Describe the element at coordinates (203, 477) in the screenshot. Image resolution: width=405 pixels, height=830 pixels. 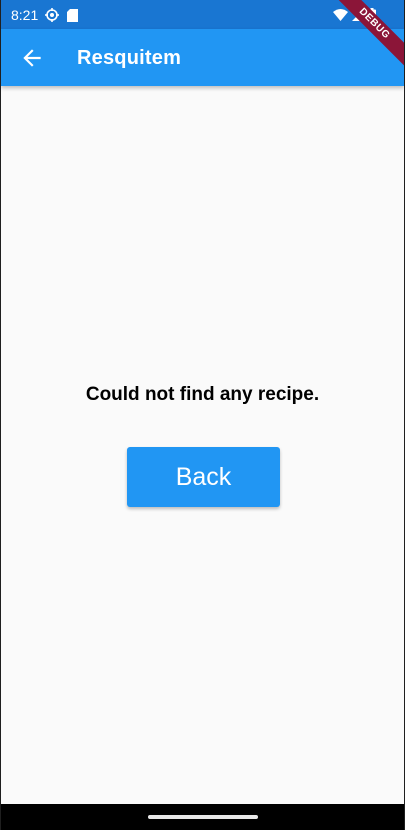
I see `back-button: Back` at that location.